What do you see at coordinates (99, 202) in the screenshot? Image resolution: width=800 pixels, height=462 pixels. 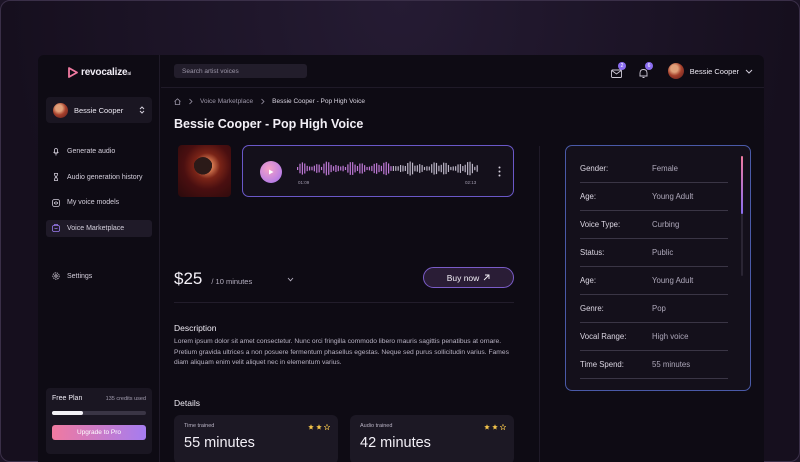 I see `sidebar-item-voice-models: My voice models` at bounding box center [99, 202].